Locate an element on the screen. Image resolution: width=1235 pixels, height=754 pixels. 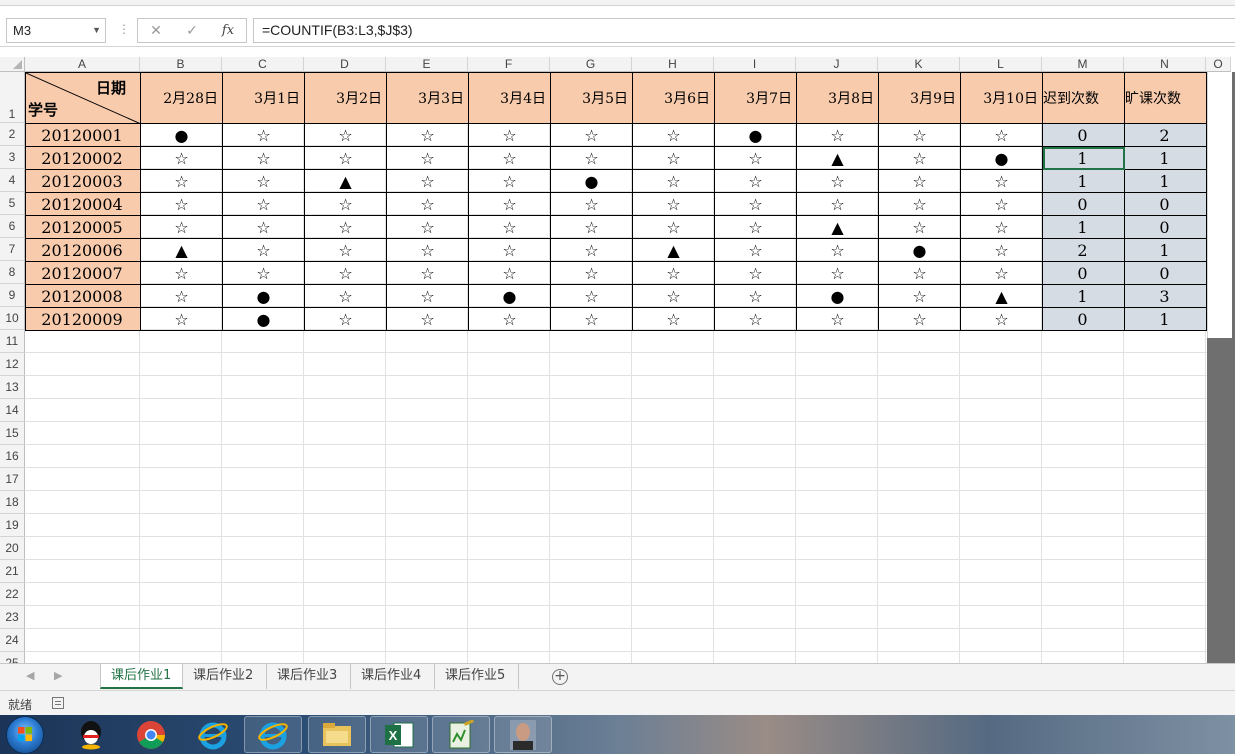
column-header: F is located at coordinates (509, 64).